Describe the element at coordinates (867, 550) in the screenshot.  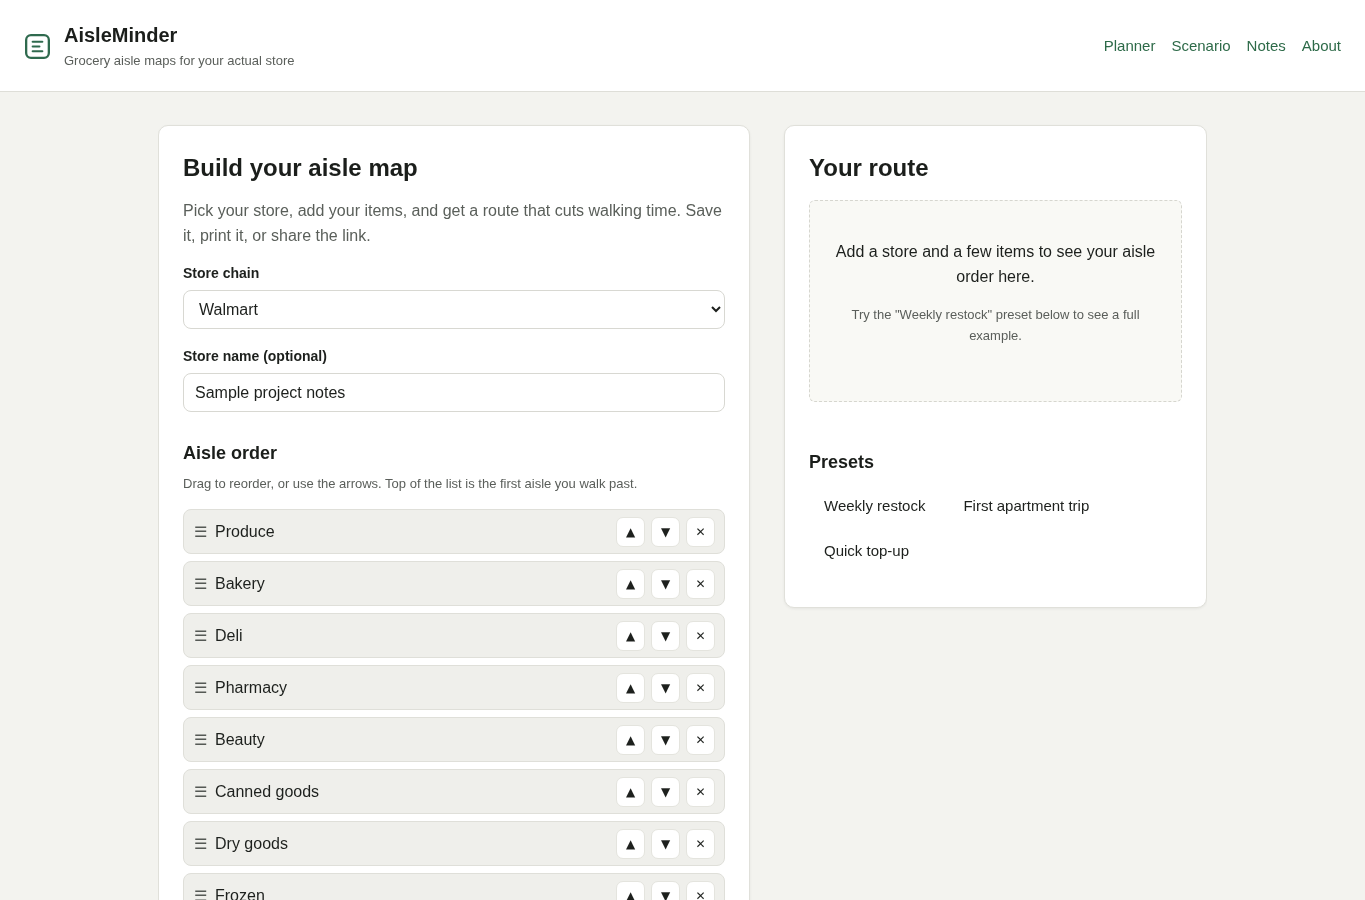
I see `preset-button: Quick top-up` at that location.